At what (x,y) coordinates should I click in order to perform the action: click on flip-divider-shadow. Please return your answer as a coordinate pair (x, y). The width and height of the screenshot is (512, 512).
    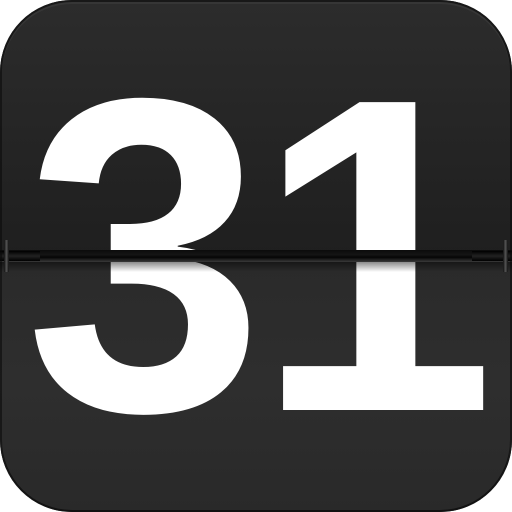
    Looking at the image, I should click on (256, 267).